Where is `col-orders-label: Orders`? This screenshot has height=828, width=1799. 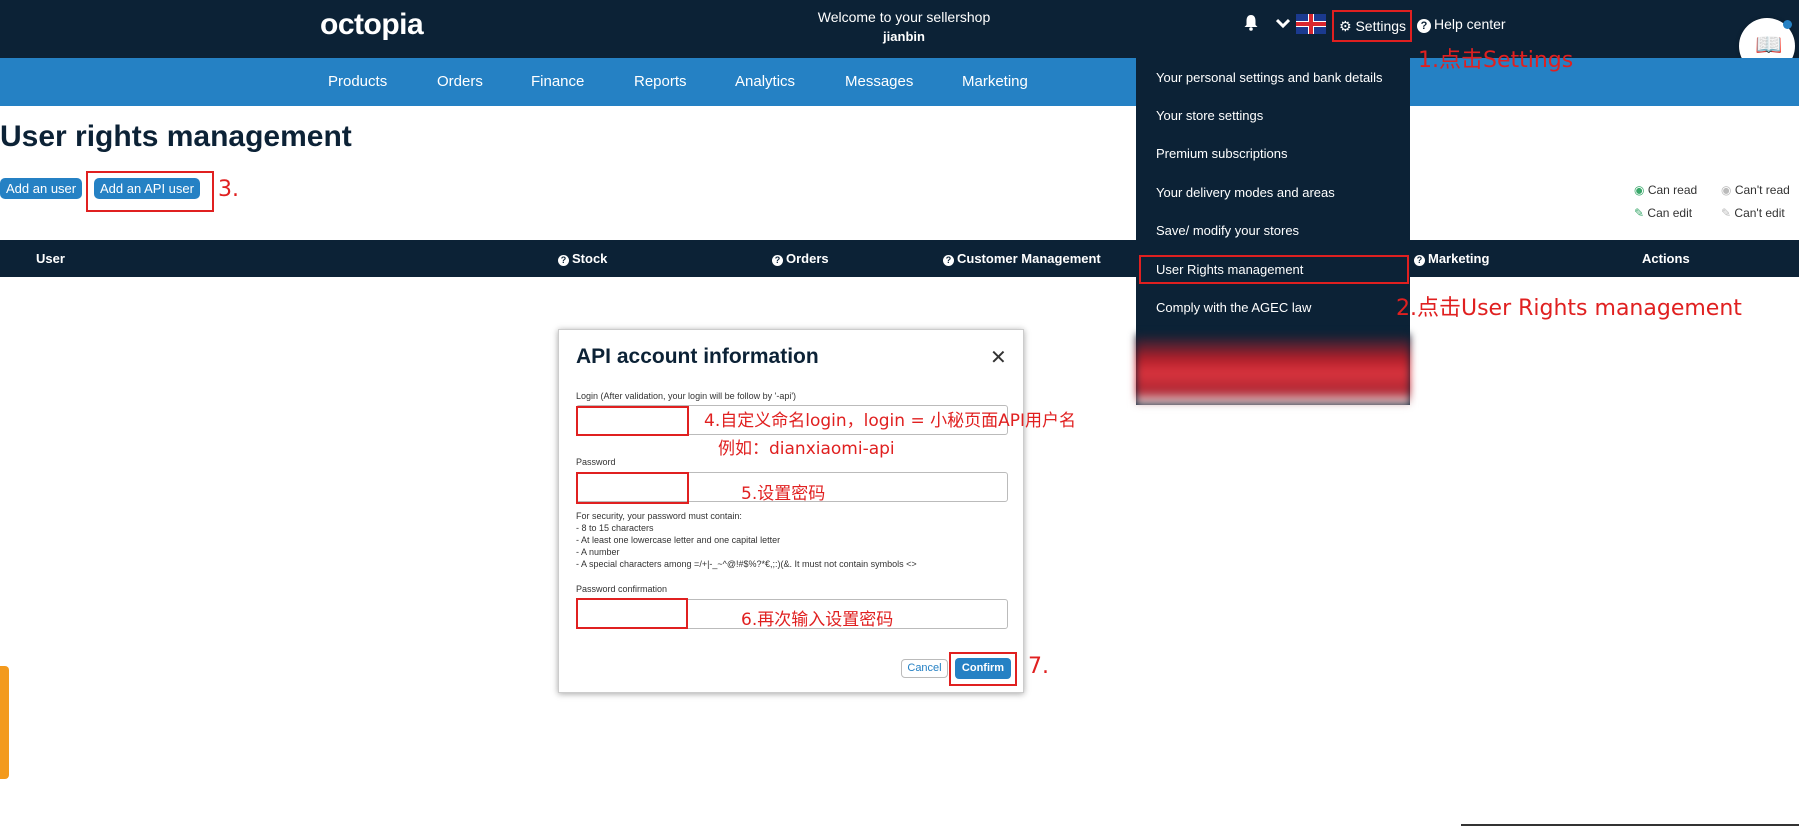
col-orders-label: Orders is located at coordinates (807, 258).